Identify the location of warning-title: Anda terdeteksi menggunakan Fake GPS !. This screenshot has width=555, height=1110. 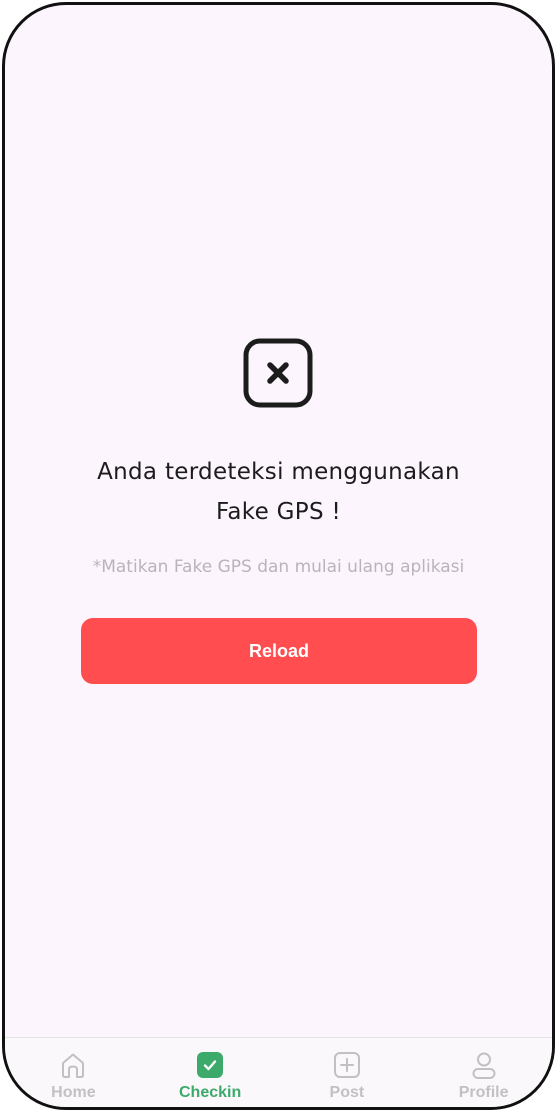
(278, 492).